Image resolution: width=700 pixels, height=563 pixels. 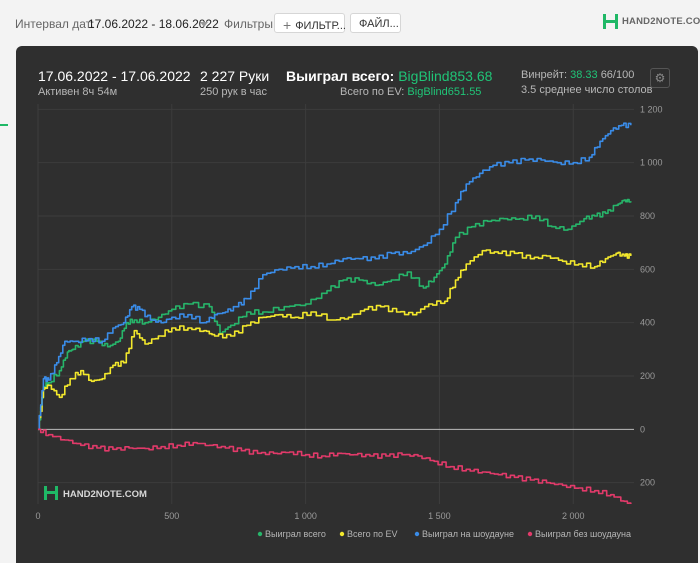 I want to click on x-tick-label: 500, so click(x=171, y=516).